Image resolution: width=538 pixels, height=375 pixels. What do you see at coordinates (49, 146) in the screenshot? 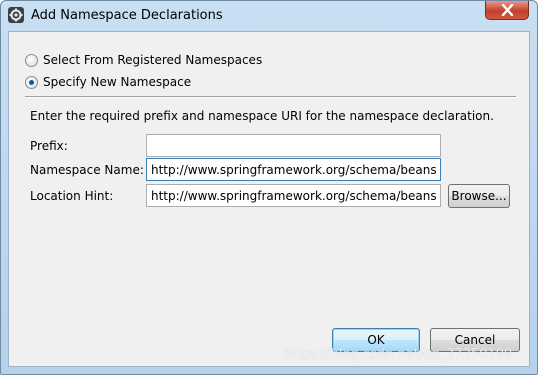
I see `prefix-label: Prefix:` at bounding box center [49, 146].